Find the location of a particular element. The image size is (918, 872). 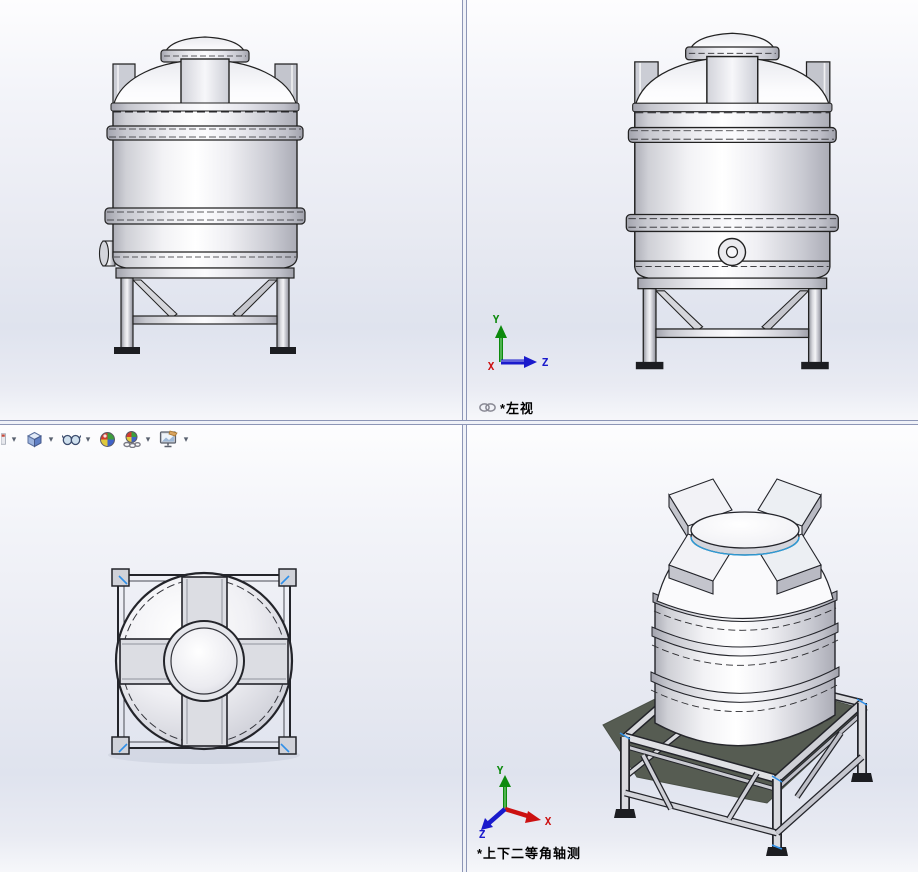

tank-on-stand-top is located at coordinates (204, 666).